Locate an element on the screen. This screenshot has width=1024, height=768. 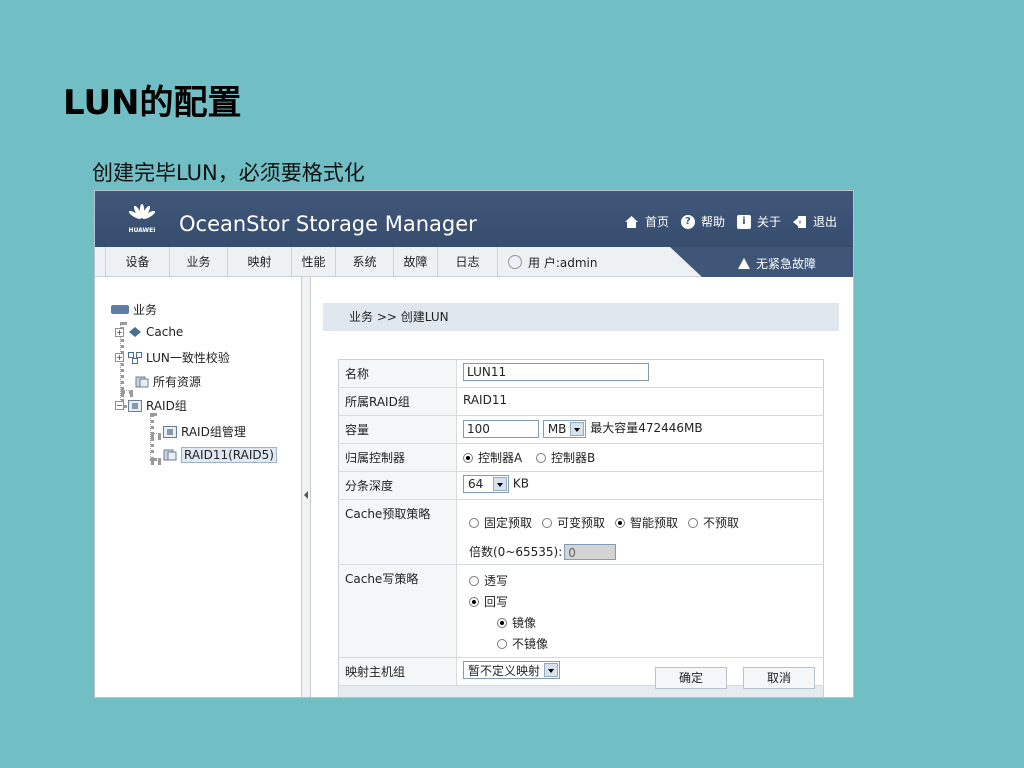
help-link: ? 帮助 is located at coordinates (702, 221).